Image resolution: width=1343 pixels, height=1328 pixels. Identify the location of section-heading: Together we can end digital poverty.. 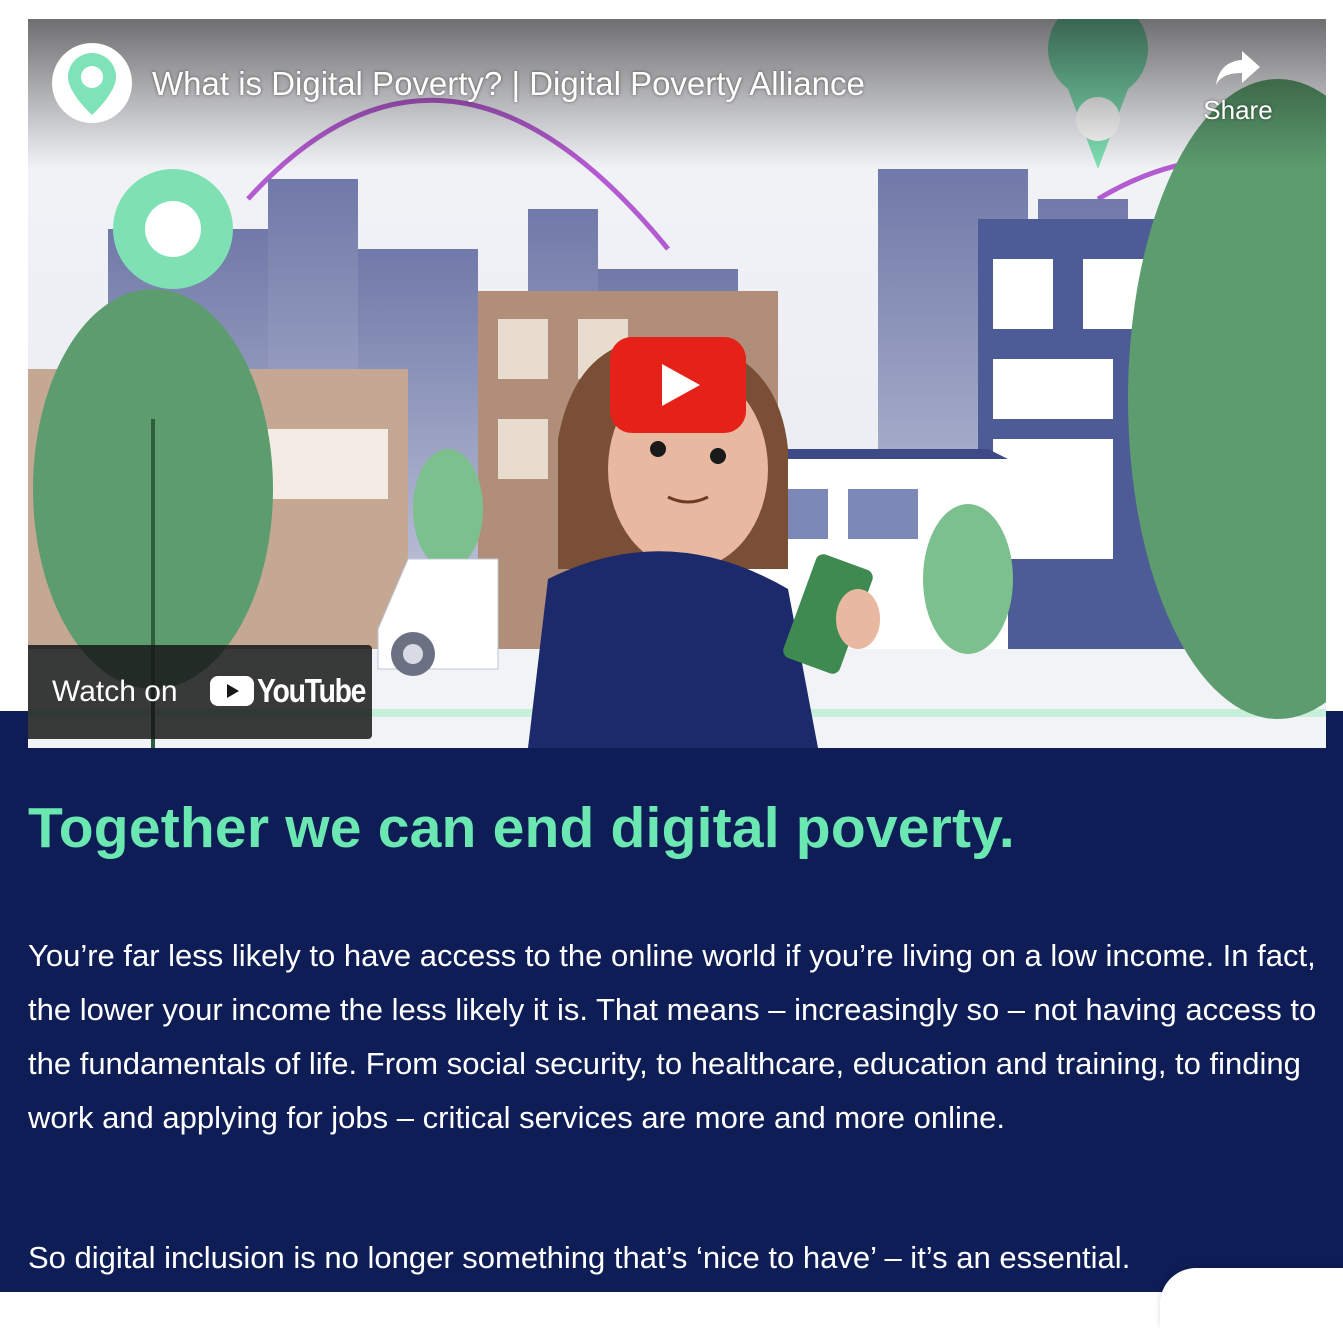
(521, 828).